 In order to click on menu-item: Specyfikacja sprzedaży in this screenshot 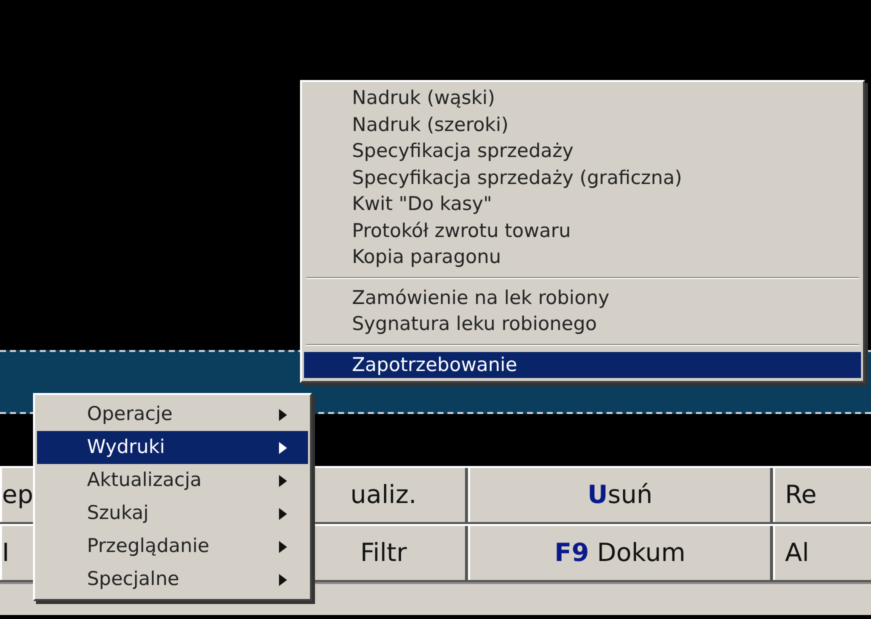, I will do `click(582, 151)`.